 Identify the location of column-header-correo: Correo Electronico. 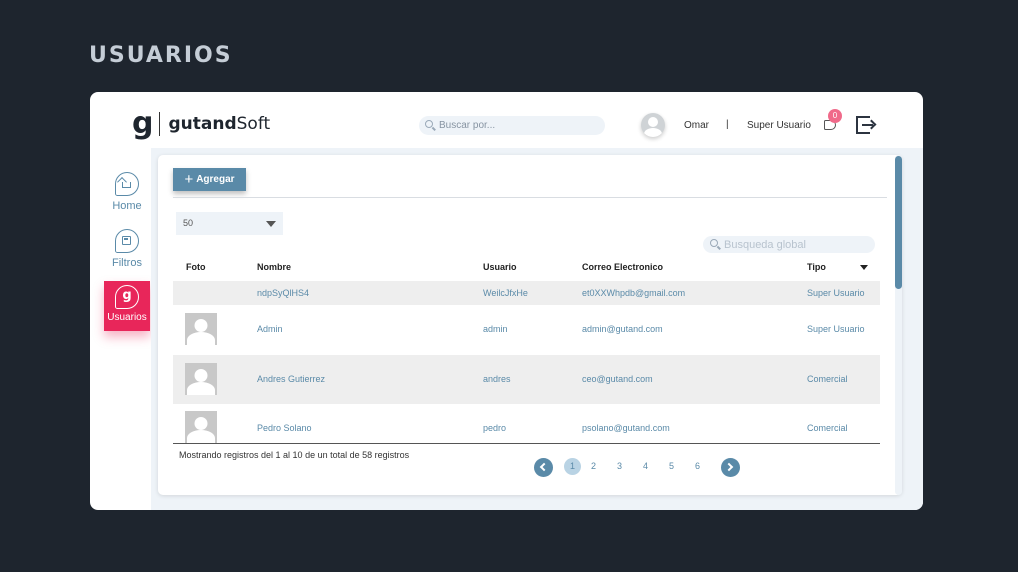
(622, 267).